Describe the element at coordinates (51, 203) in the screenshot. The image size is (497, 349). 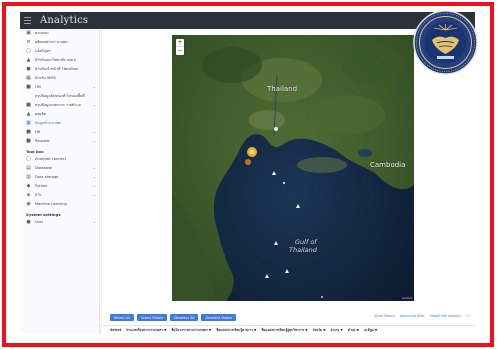
I see `sidebar-item-label: Machine Learning` at that location.